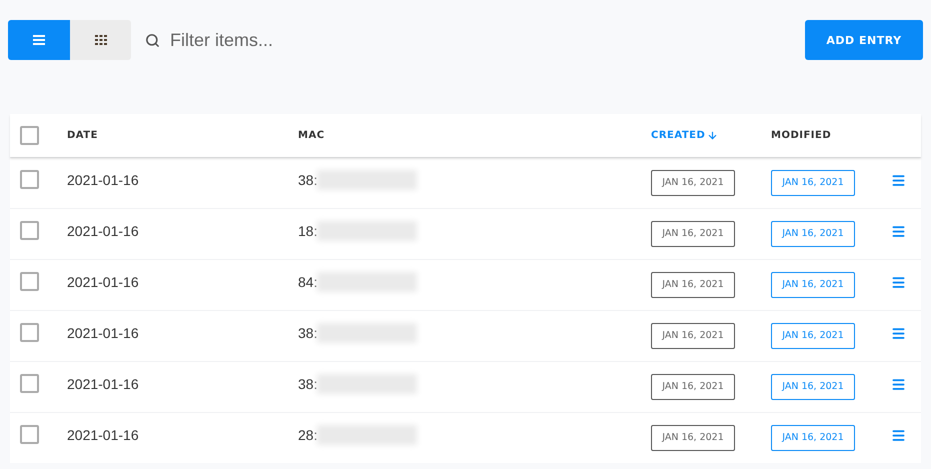 This screenshot has width=931, height=469. What do you see at coordinates (82, 135) in the screenshot?
I see `column-header: DATE` at bounding box center [82, 135].